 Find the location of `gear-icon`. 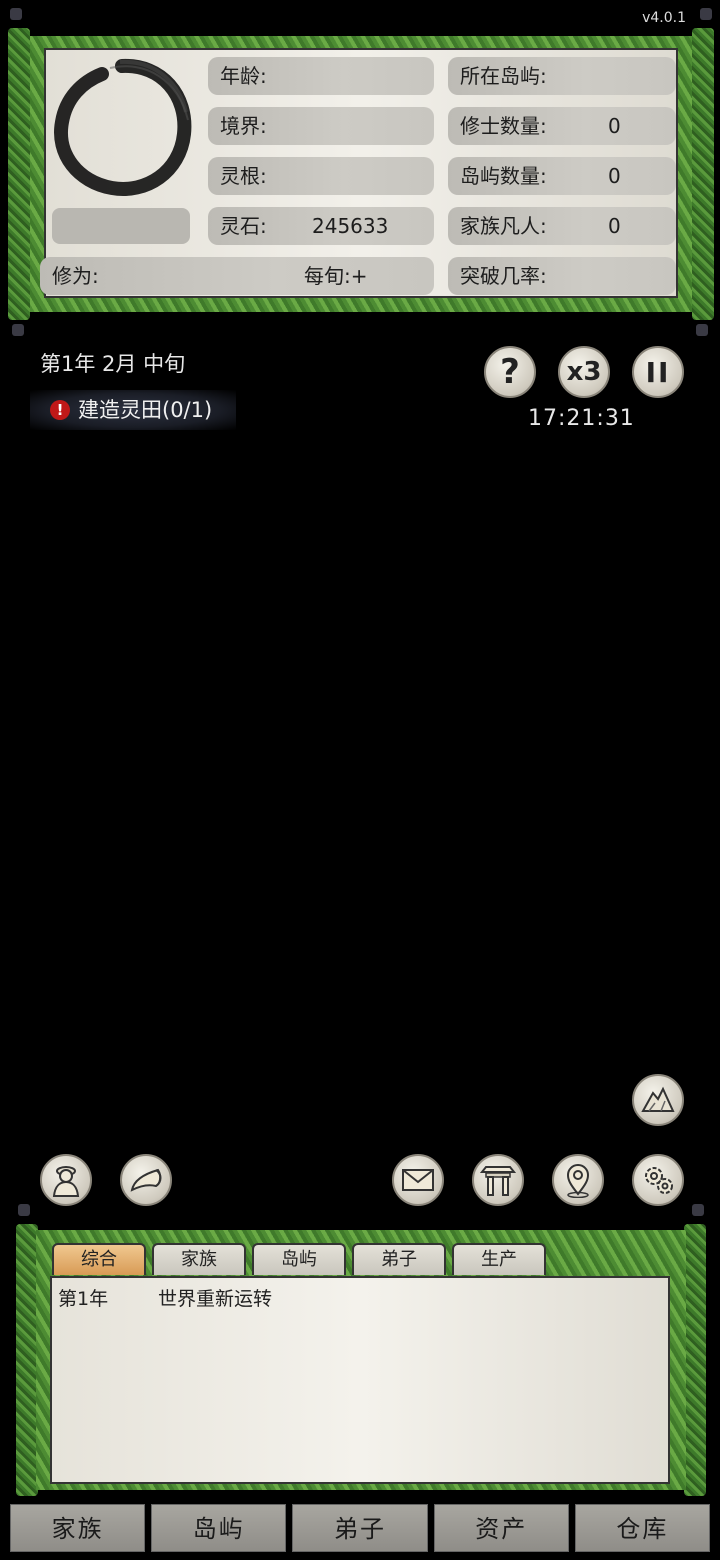

gear-icon is located at coordinates (659, 1180).